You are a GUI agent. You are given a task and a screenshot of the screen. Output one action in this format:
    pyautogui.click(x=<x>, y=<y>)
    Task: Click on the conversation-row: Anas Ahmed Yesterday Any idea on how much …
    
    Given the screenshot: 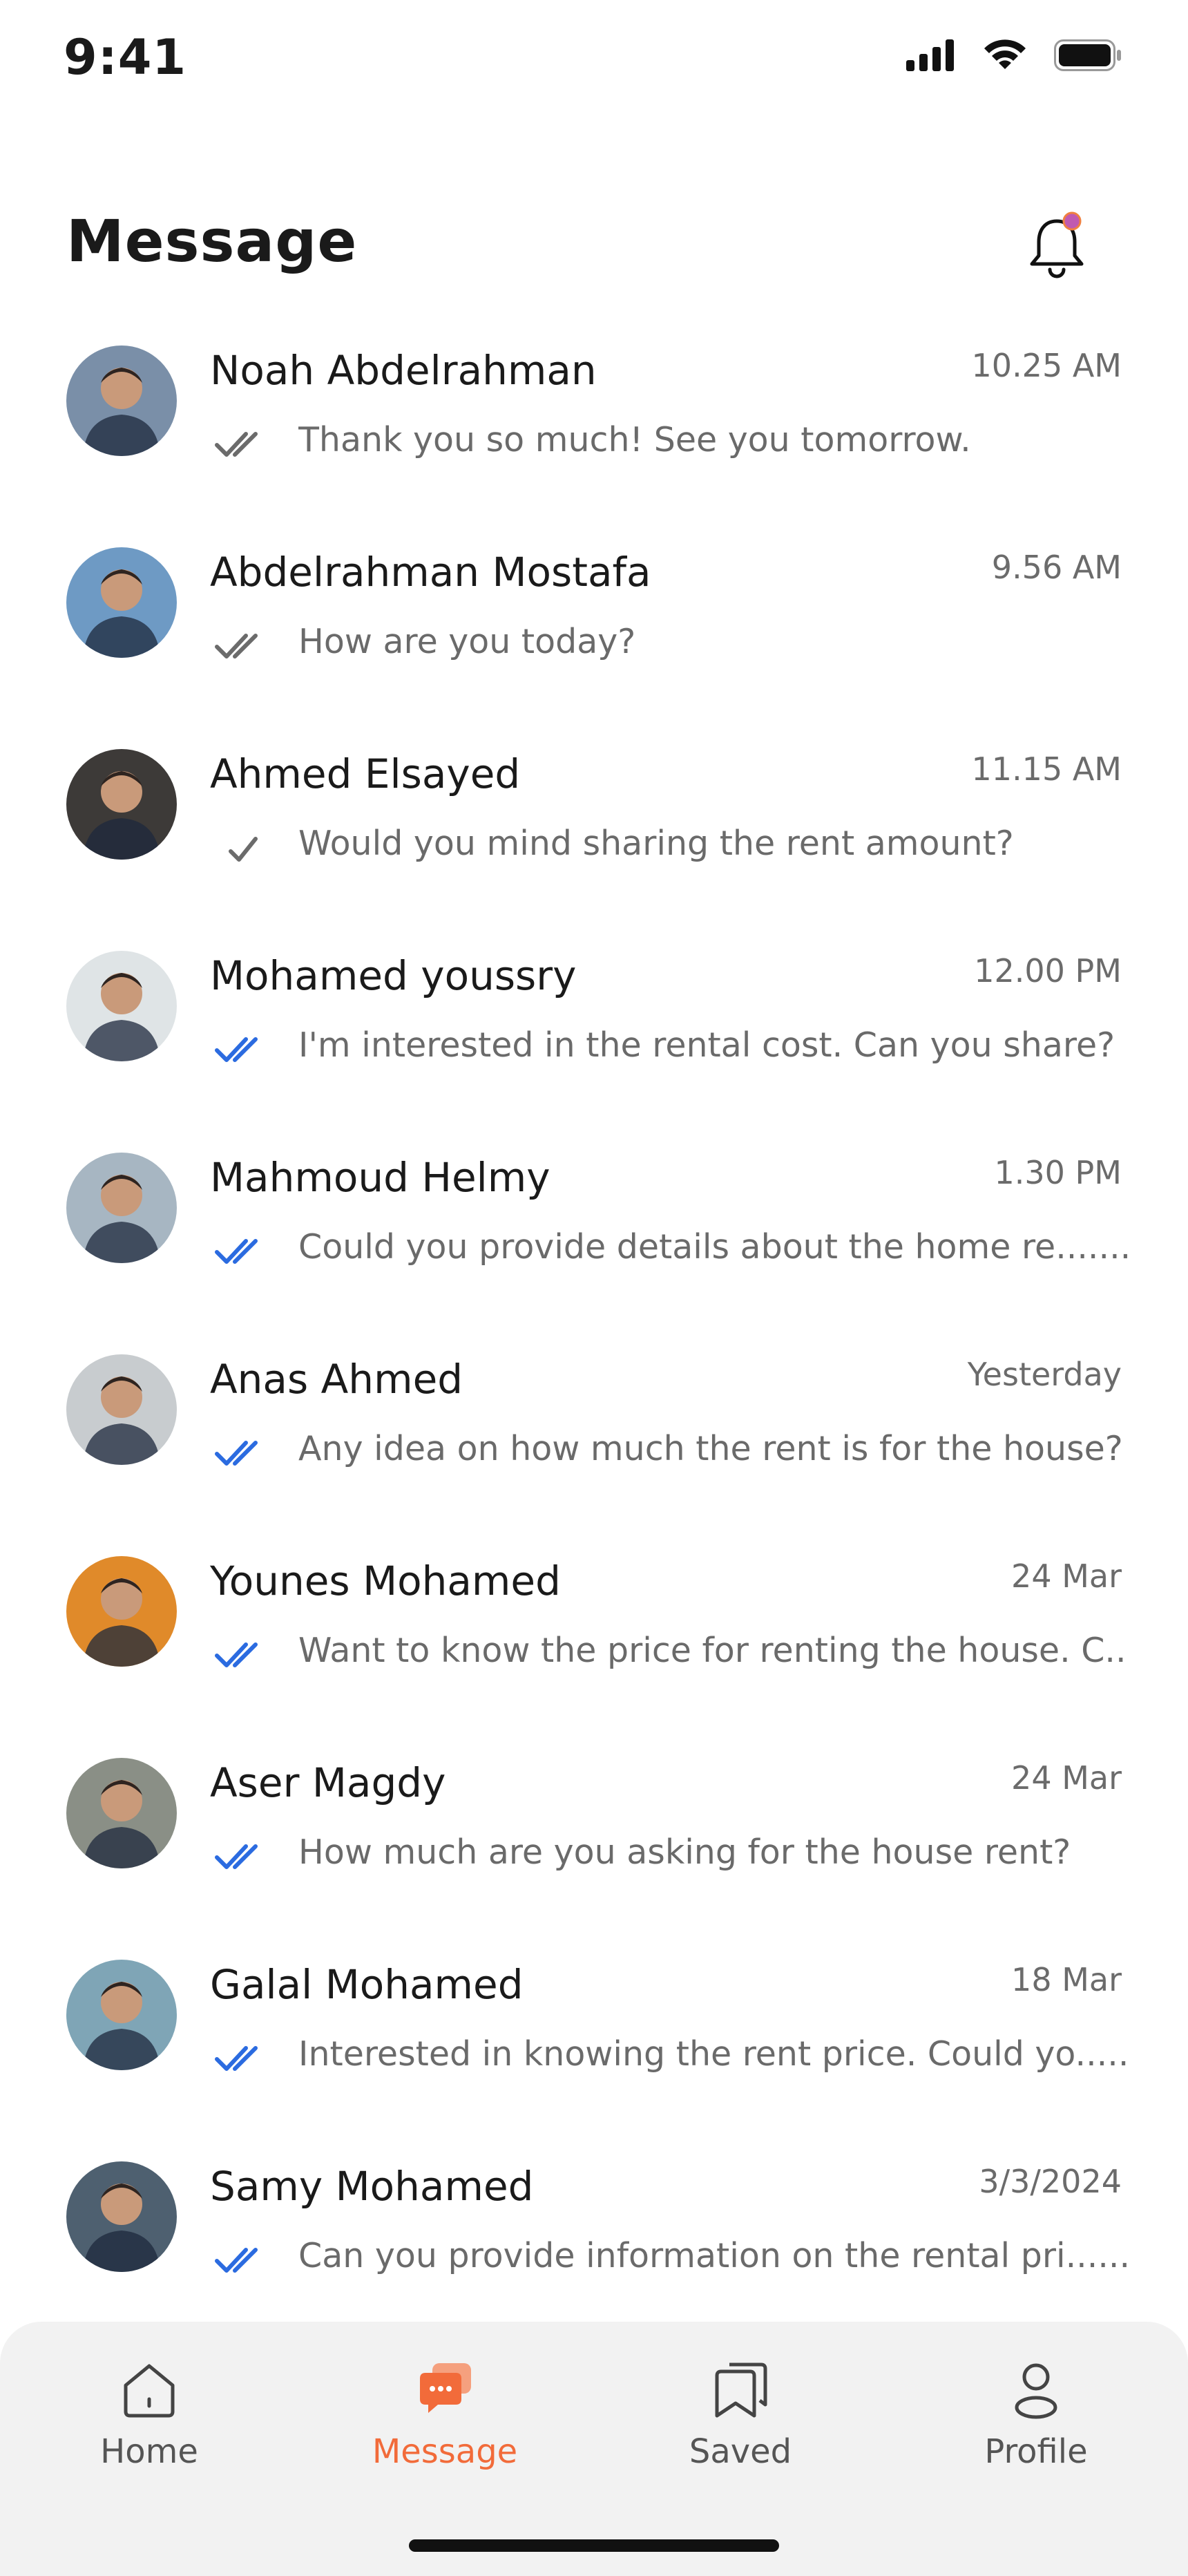 What is the action you would take?
    pyautogui.click(x=594, y=1441)
    